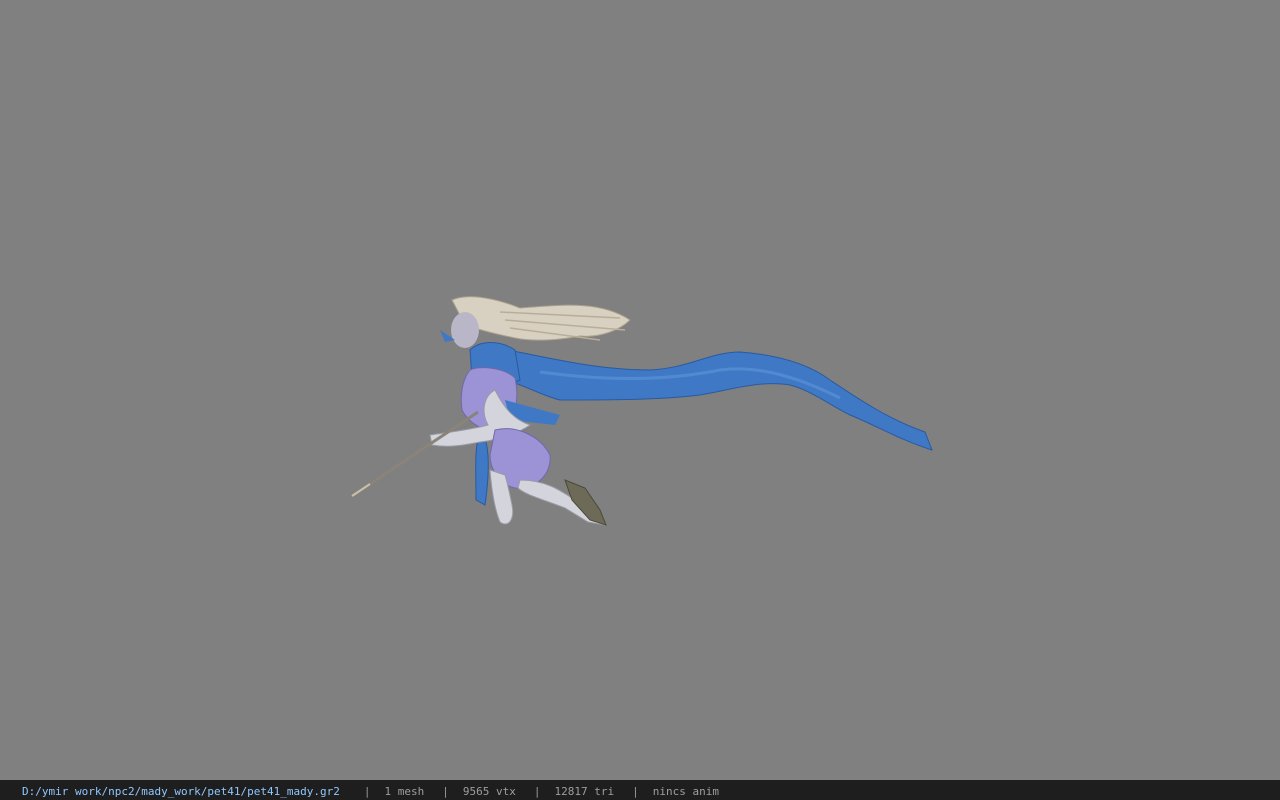 This screenshot has height=800, width=1280. Describe the element at coordinates (465, 330) in the screenshot. I see `head` at that location.